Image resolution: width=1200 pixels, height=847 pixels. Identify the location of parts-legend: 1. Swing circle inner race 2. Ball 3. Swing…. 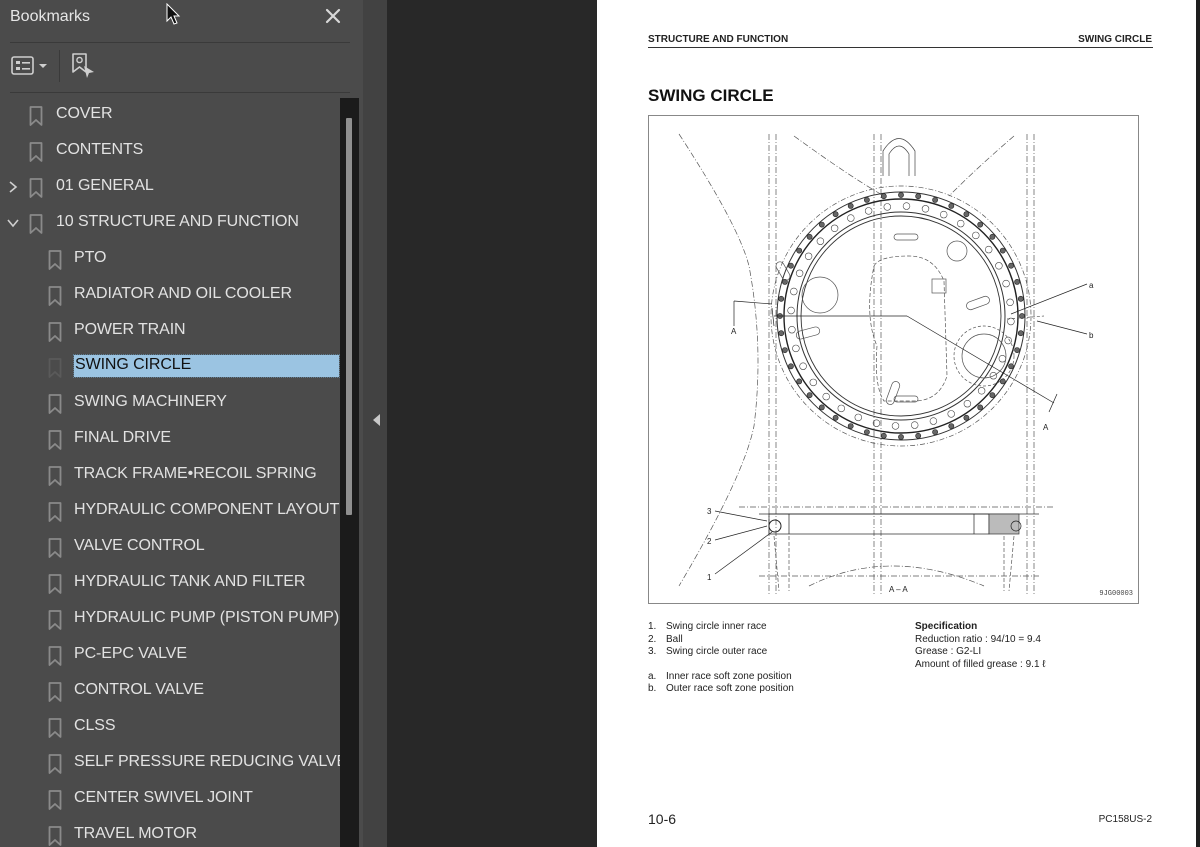
(721, 658).